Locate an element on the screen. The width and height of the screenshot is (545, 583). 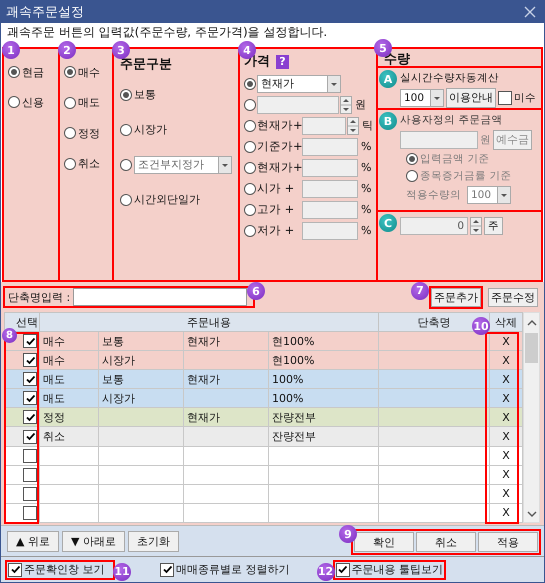
number-badge: 8 is located at coordinates (9, 335).